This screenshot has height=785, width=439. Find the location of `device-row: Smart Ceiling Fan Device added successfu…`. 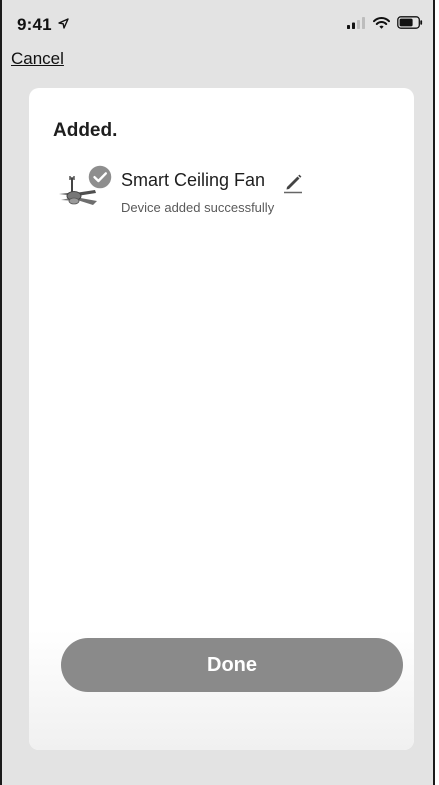

device-row: Smart Ceiling Fan Device added successfu… is located at coordinates (222, 190).